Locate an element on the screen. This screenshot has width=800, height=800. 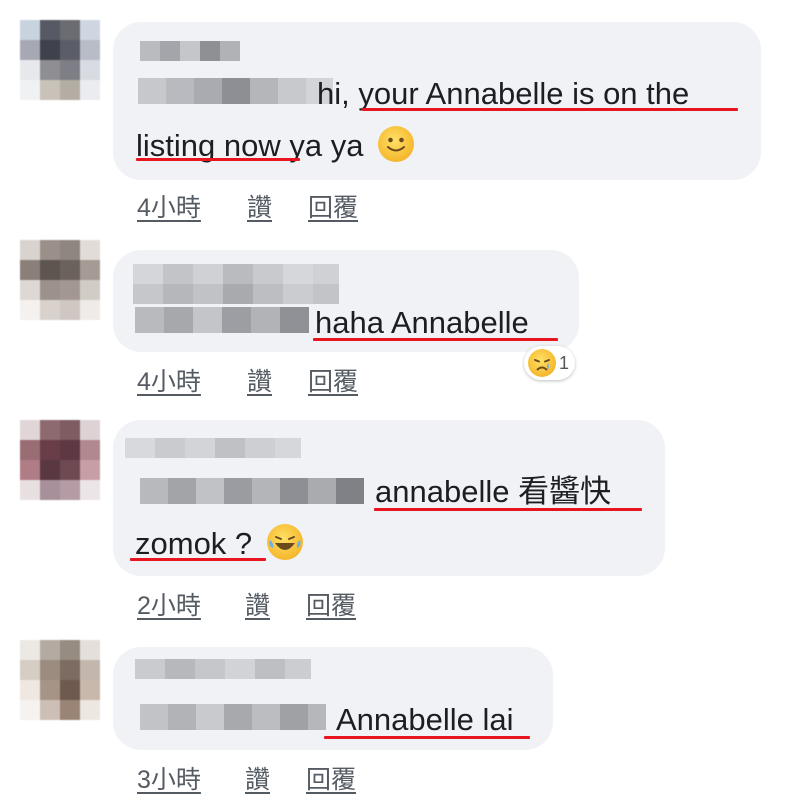
comment-text-line-1: Annabelle lai is located at coordinates (425, 719).